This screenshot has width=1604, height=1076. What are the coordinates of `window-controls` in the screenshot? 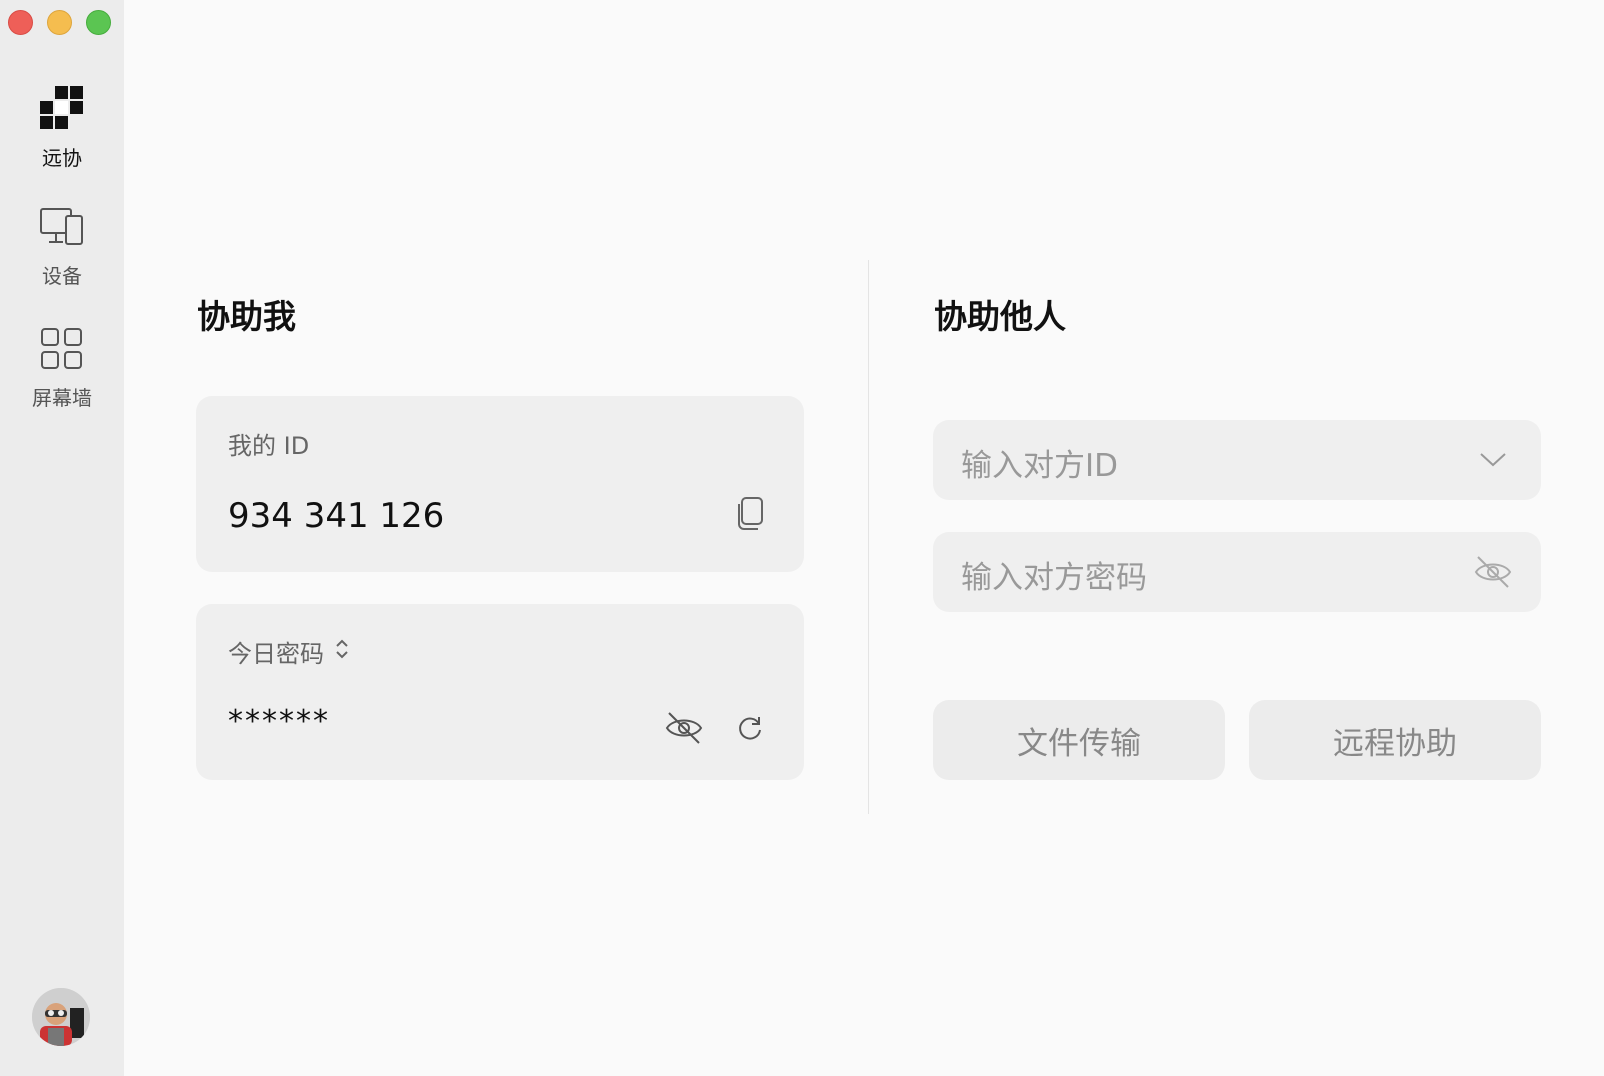 It's located at (59, 22).